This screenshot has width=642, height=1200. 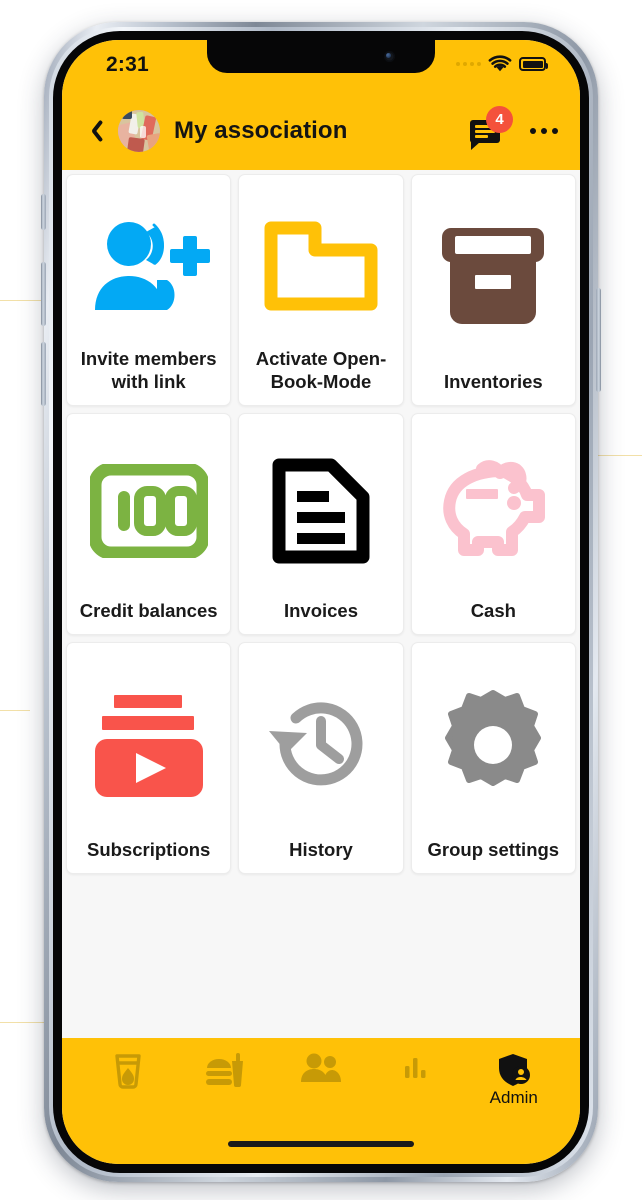 What do you see at coordinates (148, 745) in the screenshot?
I see `subscriptions-play-icon` at bounding box center [148, 745].